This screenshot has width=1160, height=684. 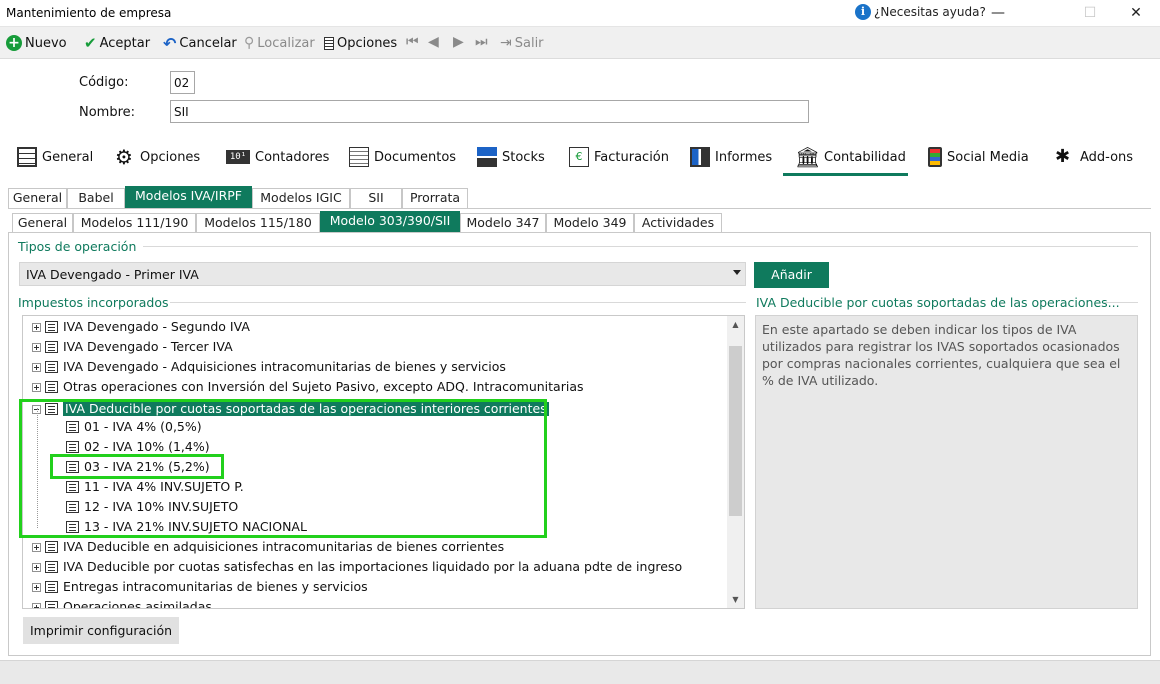 I want to click on subtab2-actividades: Actividades, so click(x=678, y=223).